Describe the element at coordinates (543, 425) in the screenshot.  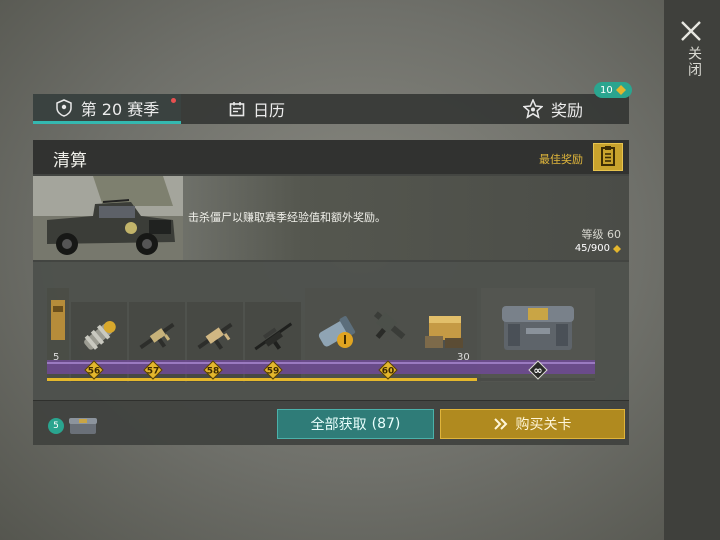
I see `buy-pass-label: 购买关卡` at that location.